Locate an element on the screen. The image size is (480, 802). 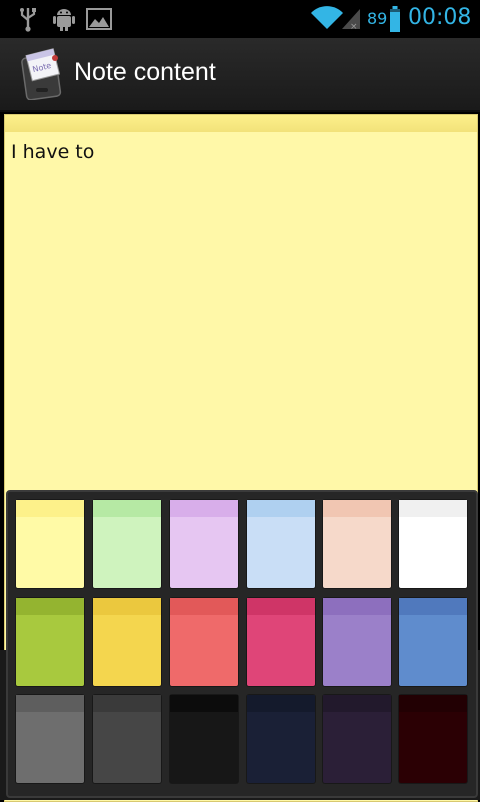
status-bar: × 89 00:08 is located at coordinates (240, 19).